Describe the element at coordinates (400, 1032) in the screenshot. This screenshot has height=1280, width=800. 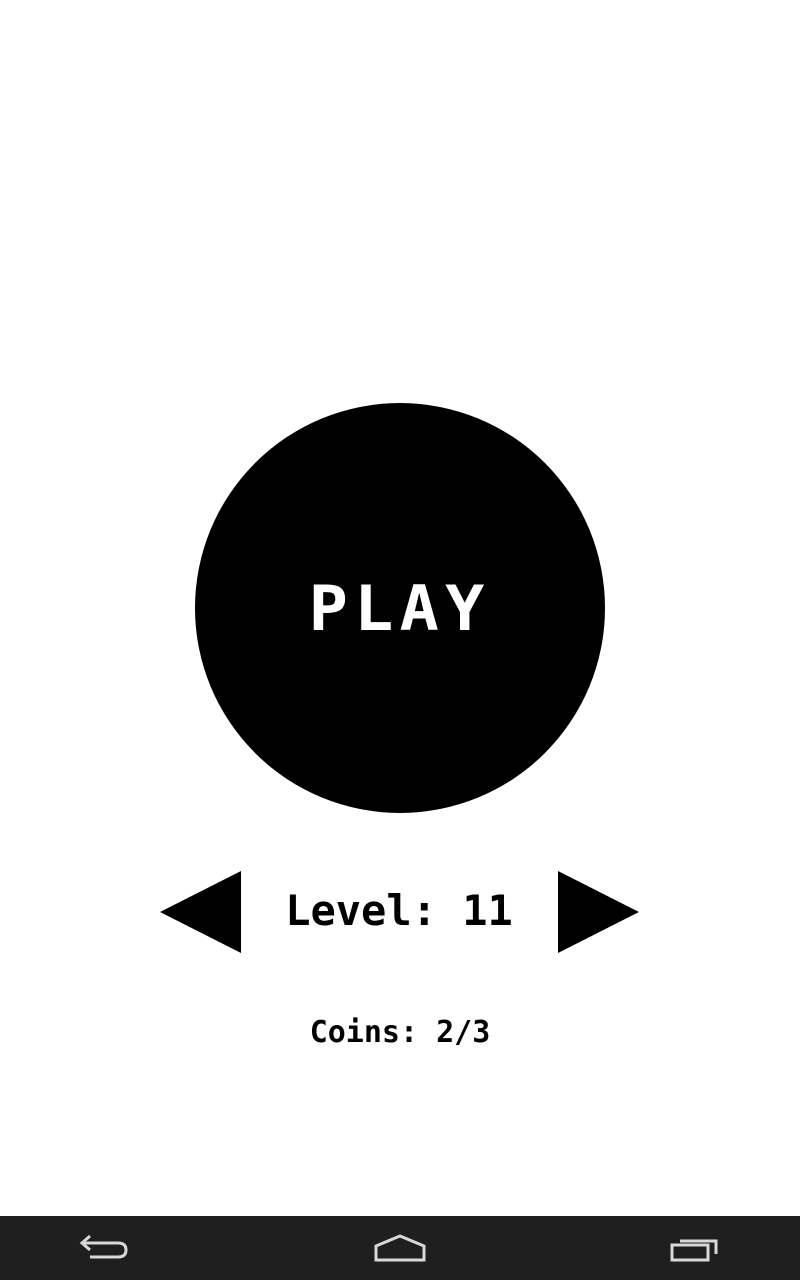
I see `coins-label: Coins: 2/3` at that location.